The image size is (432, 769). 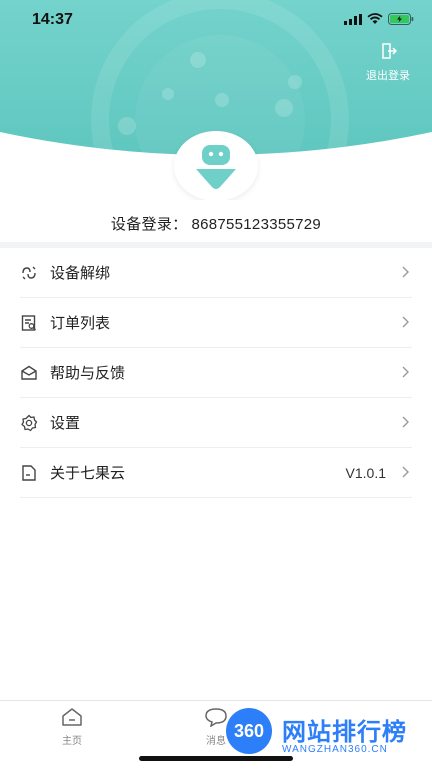 What do you see at coordinates (88, 473) in the screenshot?
I see `menu-label: 关于七果云` at bounding box center [88, 473].